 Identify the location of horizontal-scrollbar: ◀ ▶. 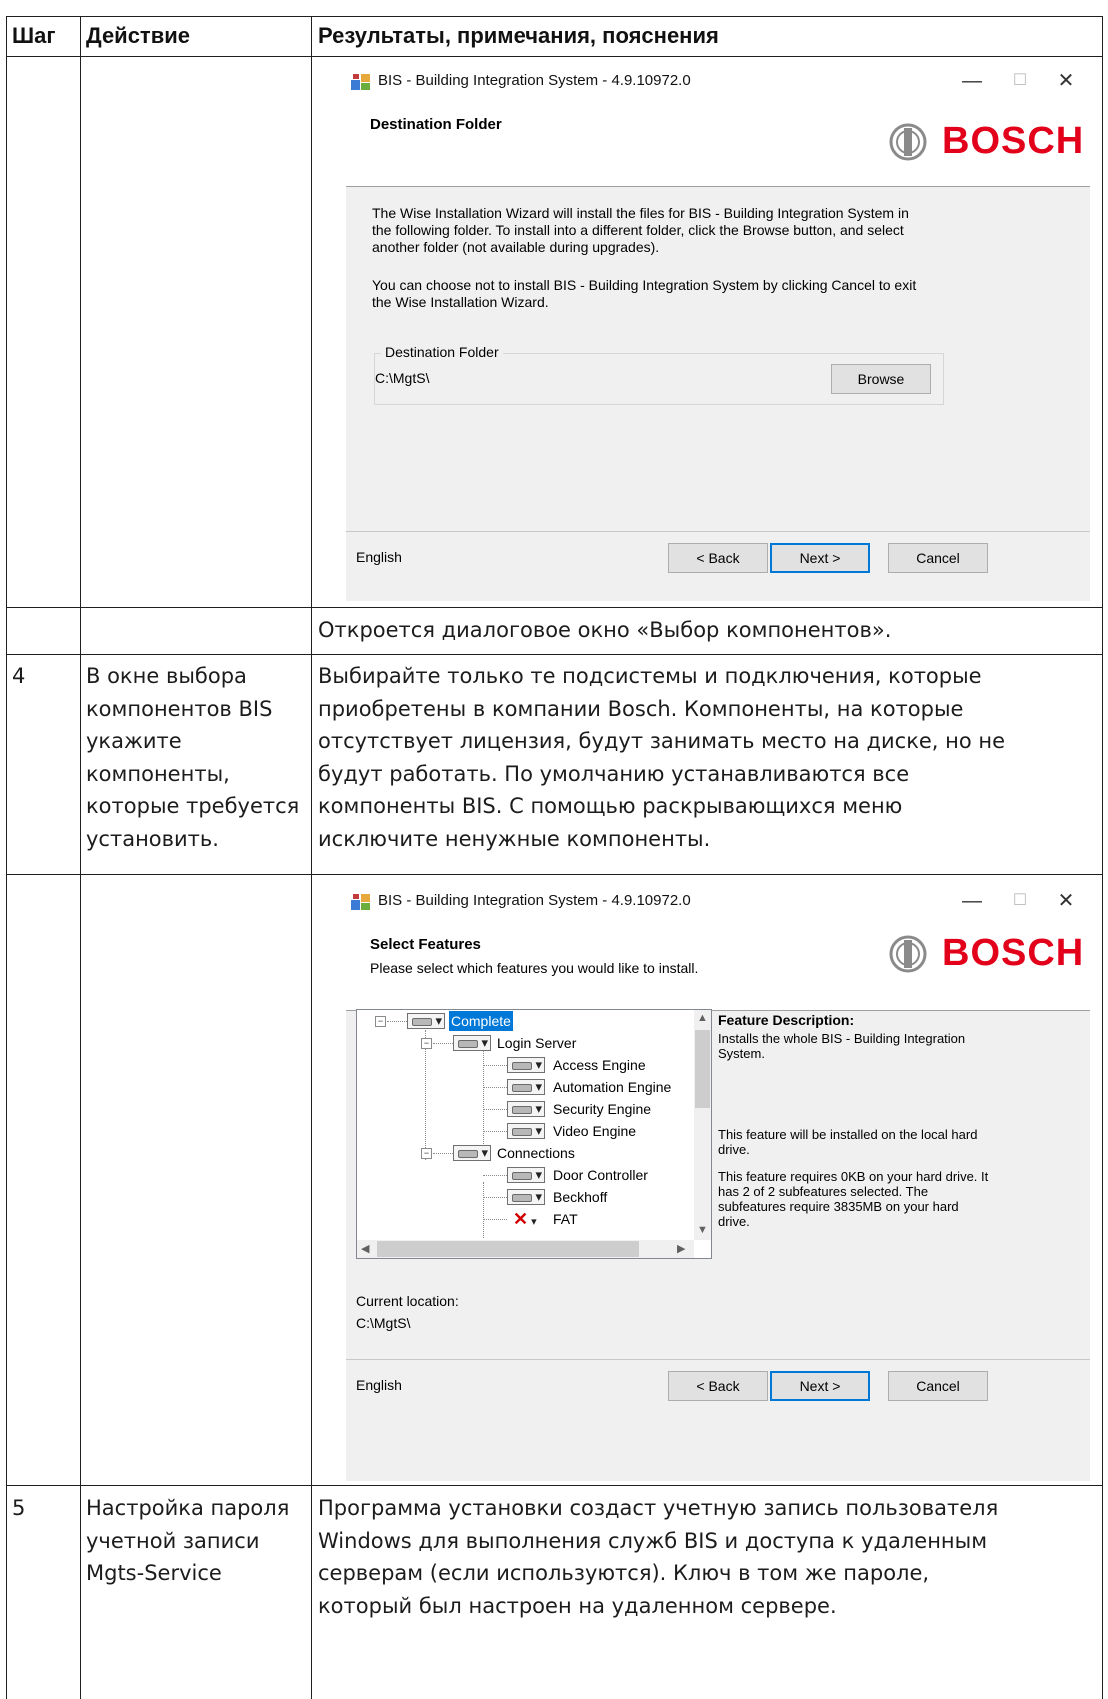
(525, 1249).